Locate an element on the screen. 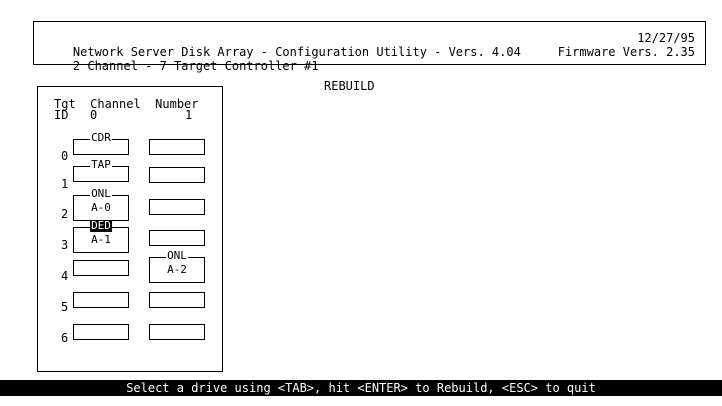 The width and height of the screenshot is (722, 406). drive-status-onl: ONL is located at coordinates (101, 193).